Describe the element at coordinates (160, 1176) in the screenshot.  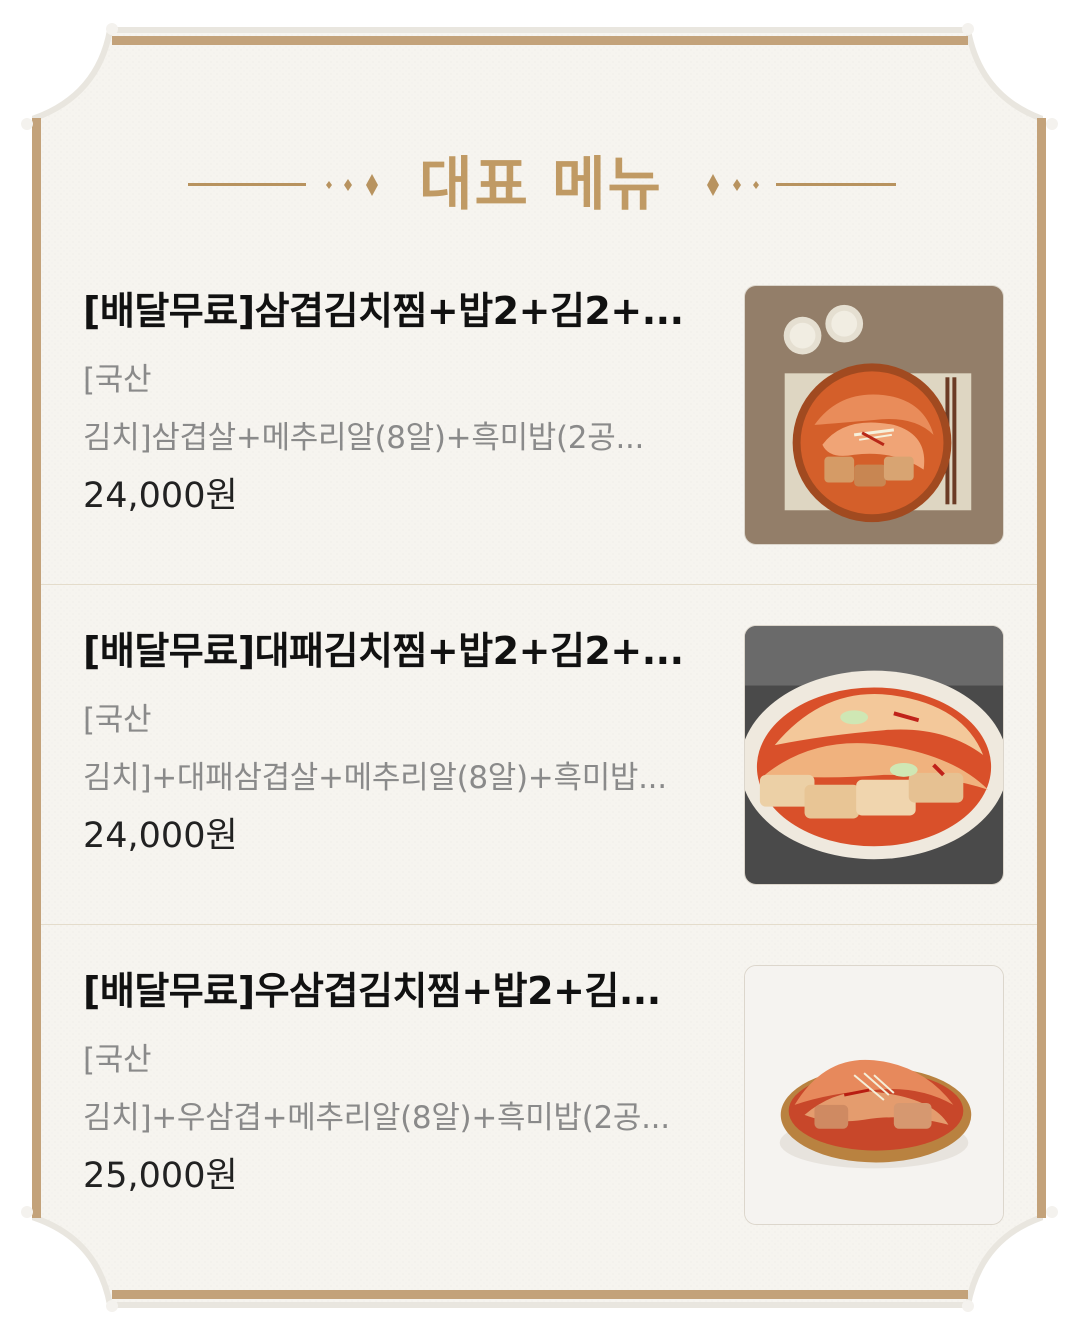
I see `menu-item-price: 25,000원` at that location.